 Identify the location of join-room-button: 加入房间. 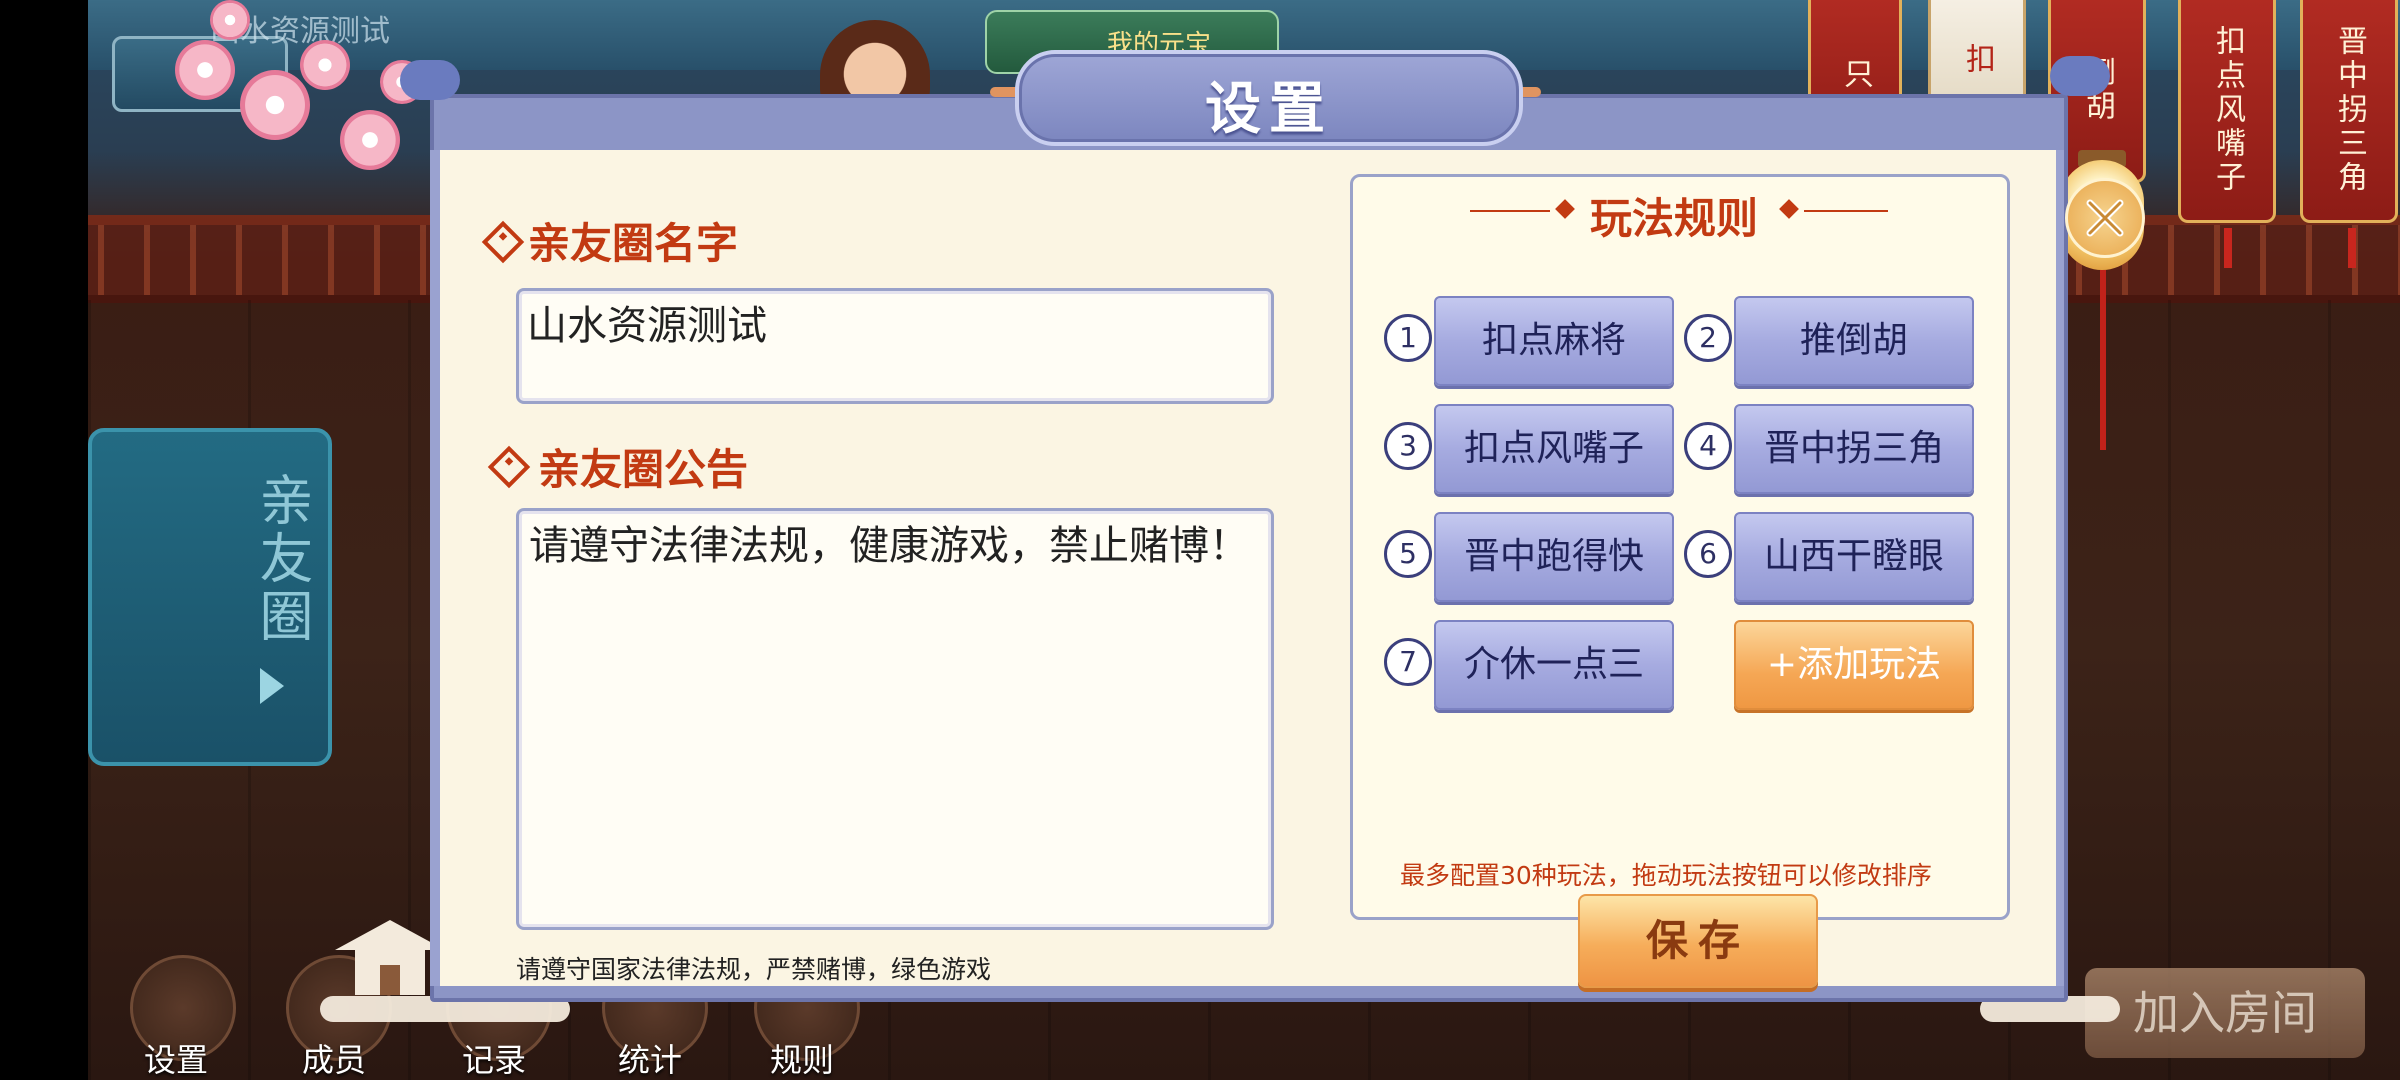
(2225, 1013).